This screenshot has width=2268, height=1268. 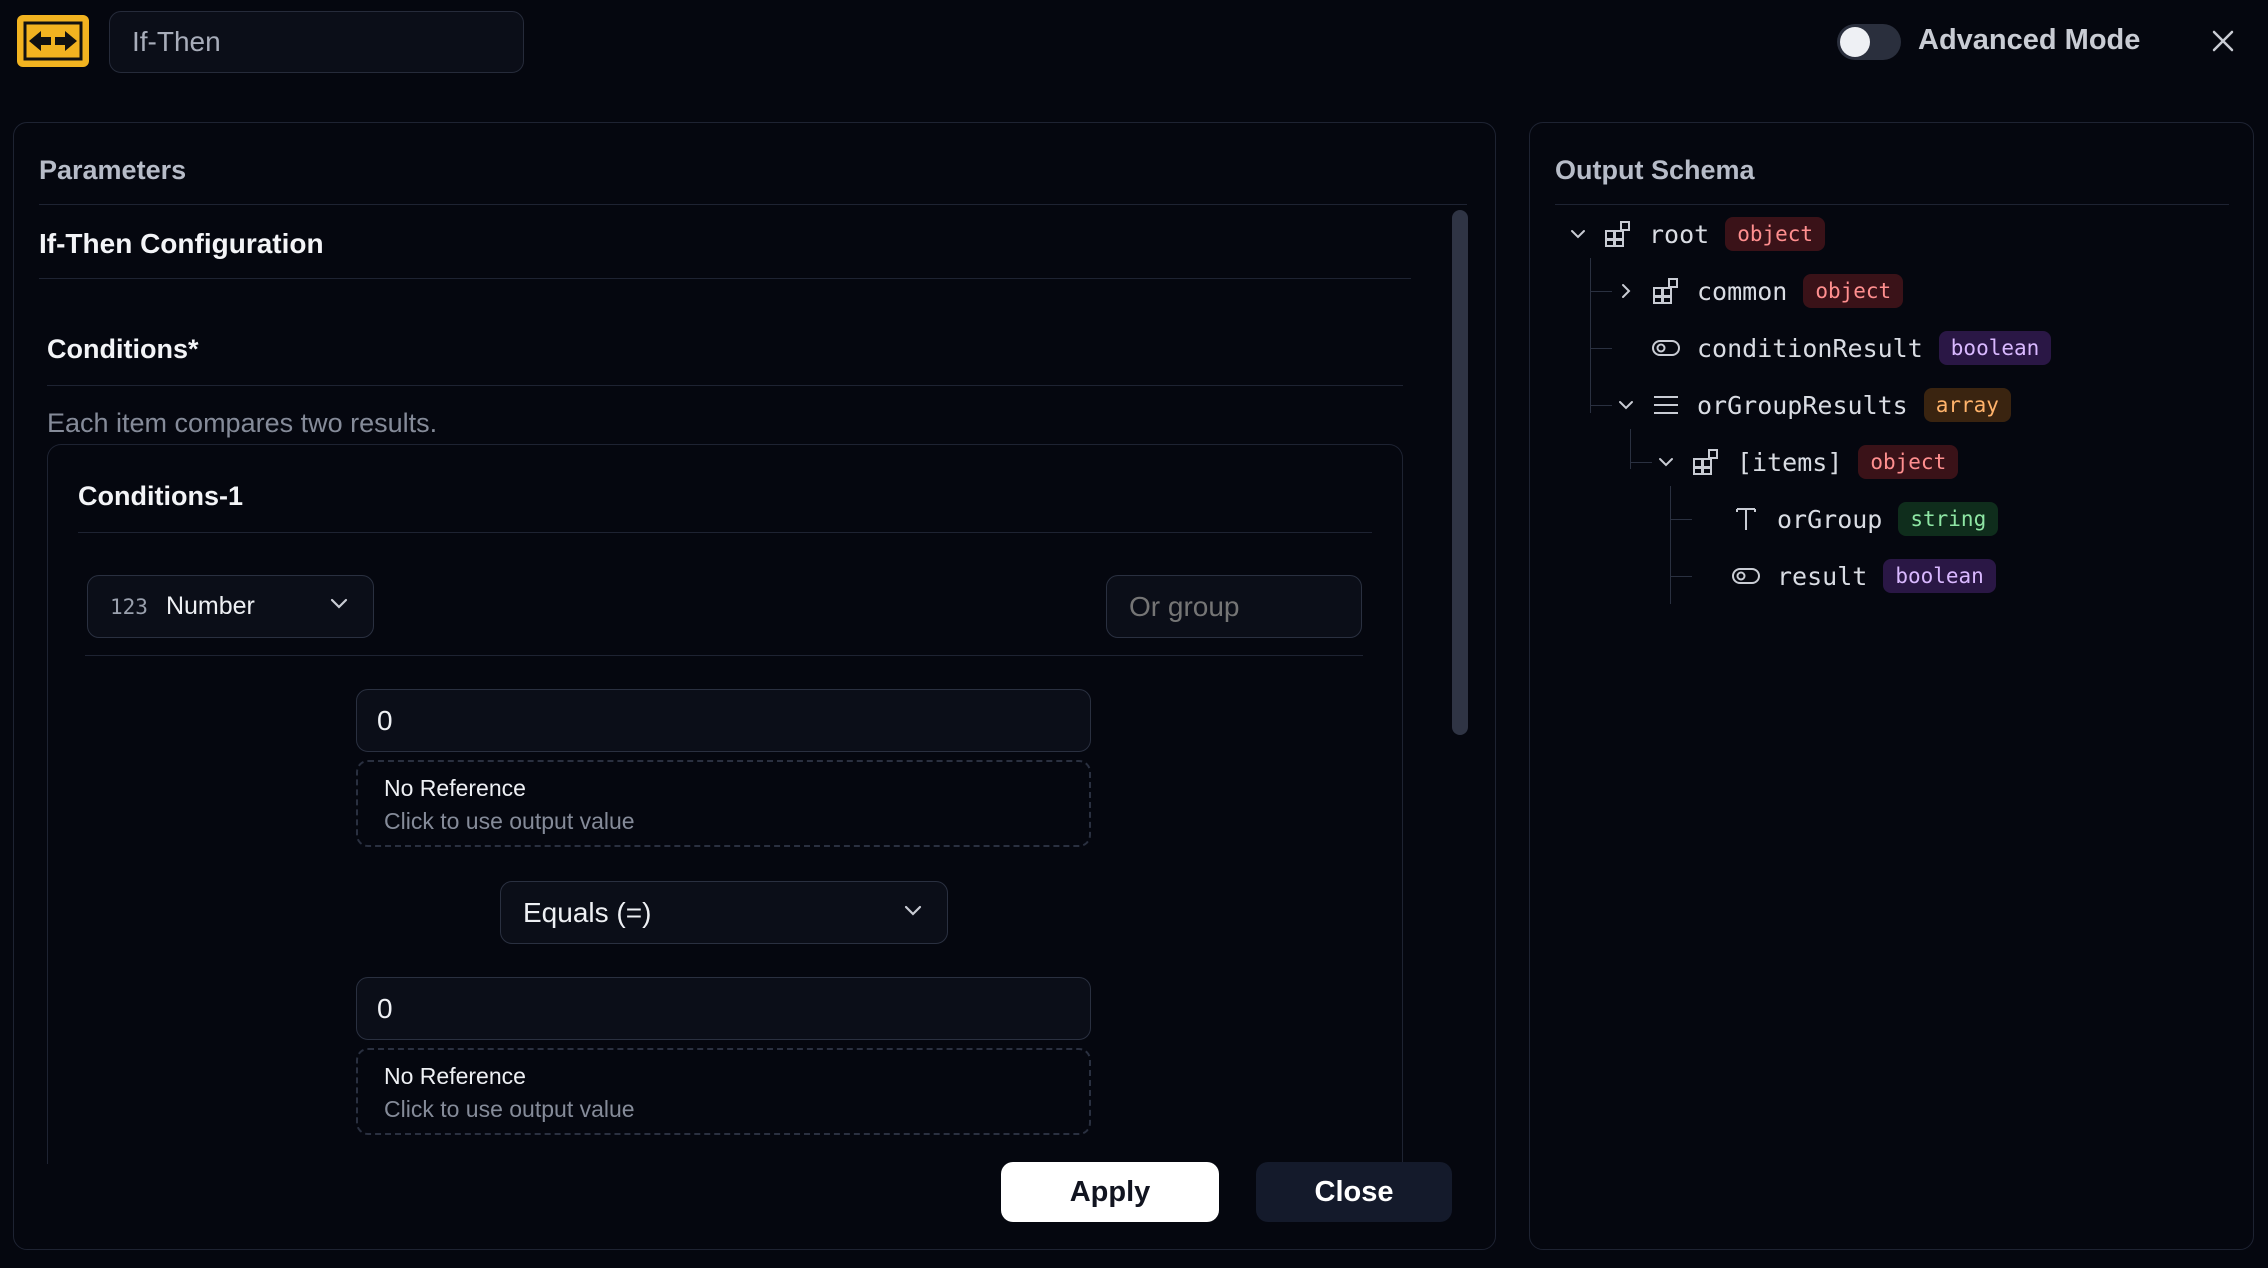 What do you see at coordinates (723, 1091) in the screenshot?
I see `right-reference-picker: No Reference Click to use output value` at bounding box center [723, 1091].